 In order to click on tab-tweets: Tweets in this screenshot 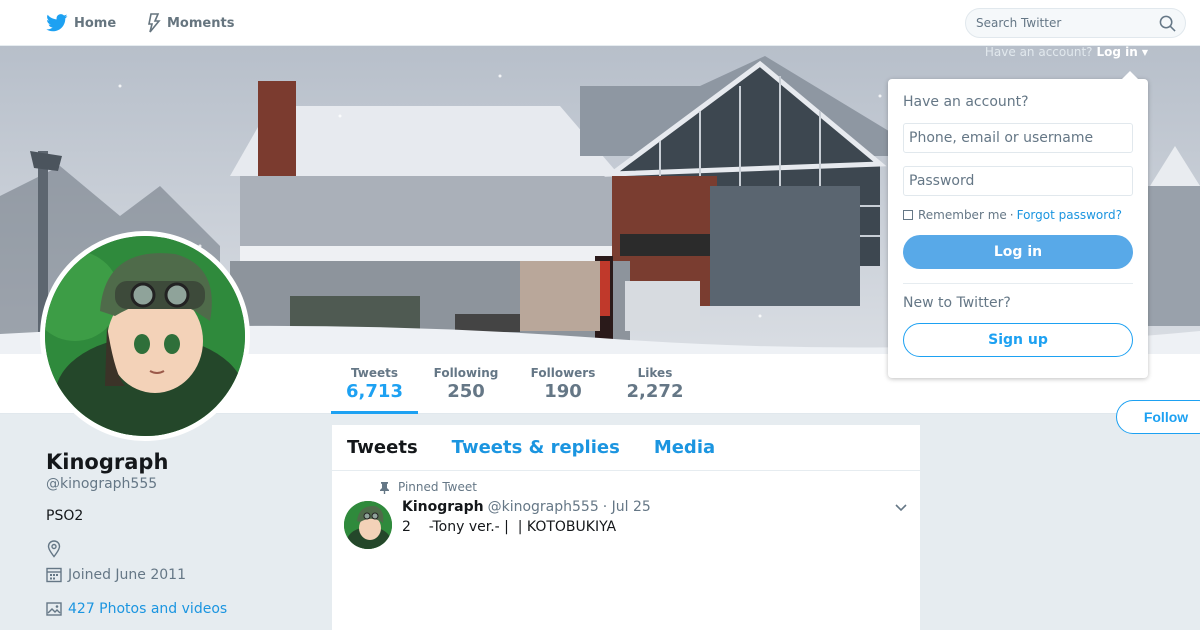, I will do `click(382, 447)`.